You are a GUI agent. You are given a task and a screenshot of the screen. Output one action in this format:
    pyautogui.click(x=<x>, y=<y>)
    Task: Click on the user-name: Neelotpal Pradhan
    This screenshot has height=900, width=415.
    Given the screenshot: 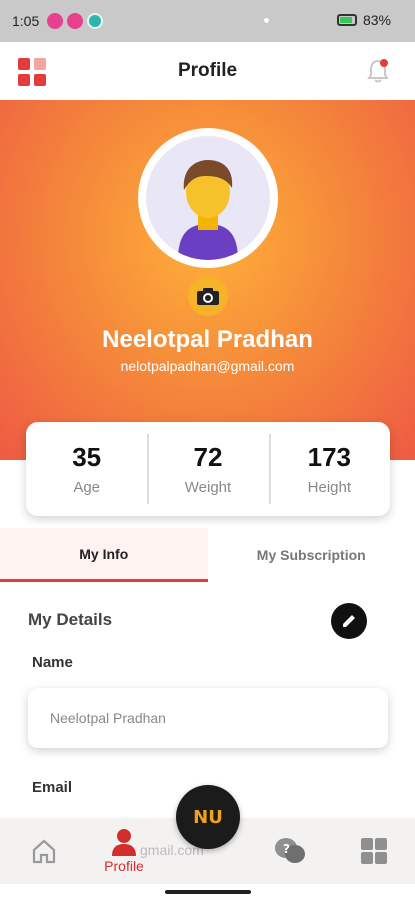 What is the action you would take?
    pyautogui.click(x=207, y=339)
    